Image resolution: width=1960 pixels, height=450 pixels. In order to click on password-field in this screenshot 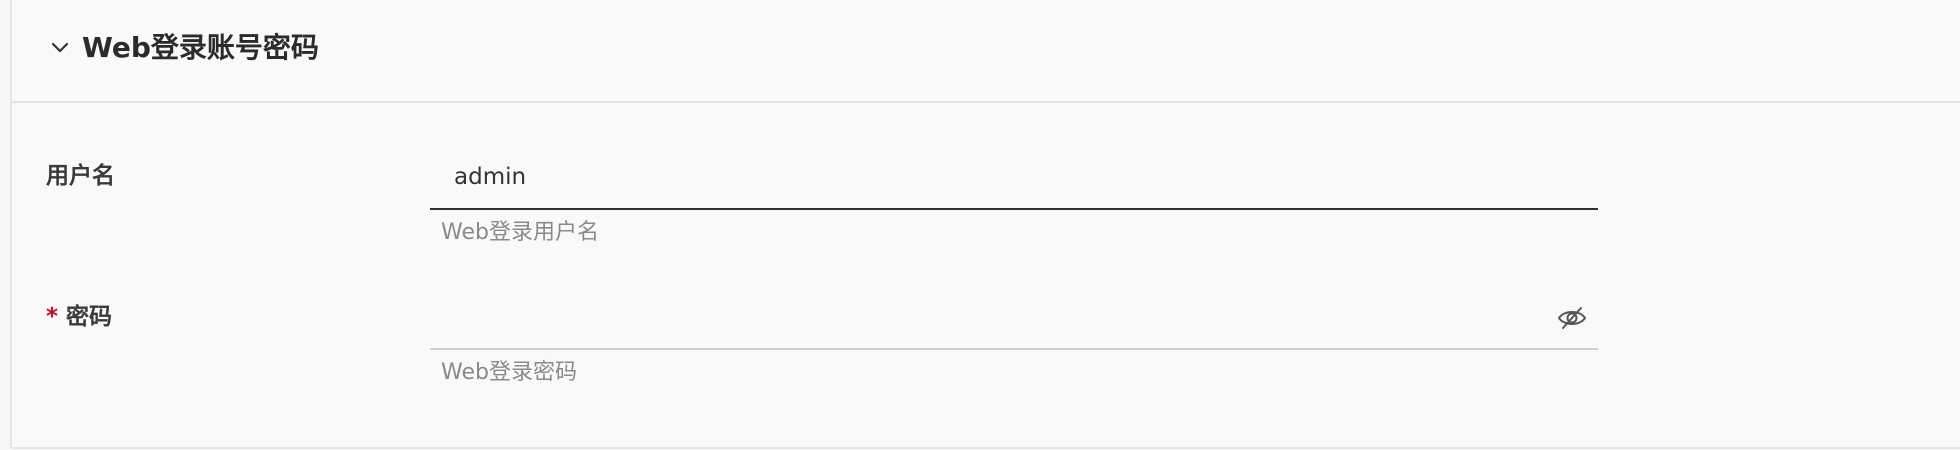, I will do `click(1014, 318)`.